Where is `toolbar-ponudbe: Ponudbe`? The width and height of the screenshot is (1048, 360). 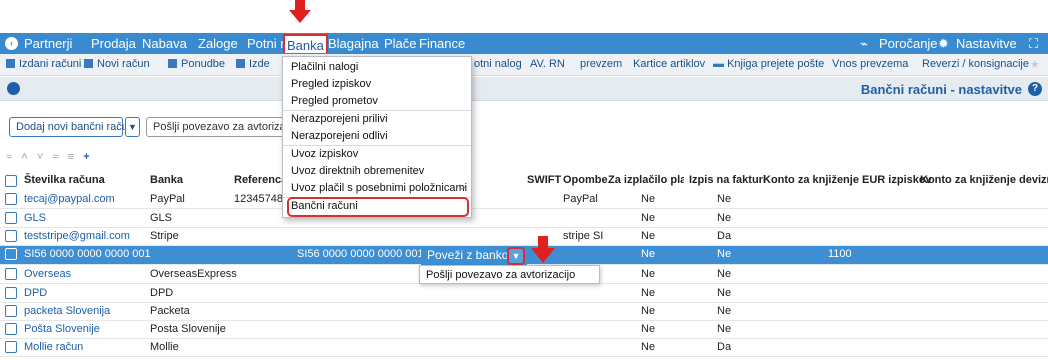
toolbar-ponudbe: Ponudbe is located at coordinates (196, 64).